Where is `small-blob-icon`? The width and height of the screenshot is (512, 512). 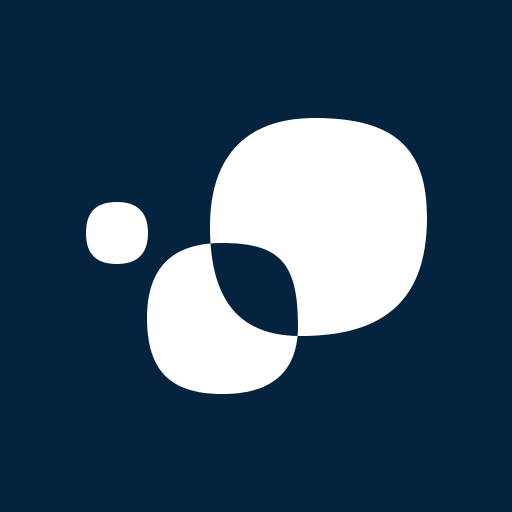 small-blob-icon is located at coordinates (117, 233).